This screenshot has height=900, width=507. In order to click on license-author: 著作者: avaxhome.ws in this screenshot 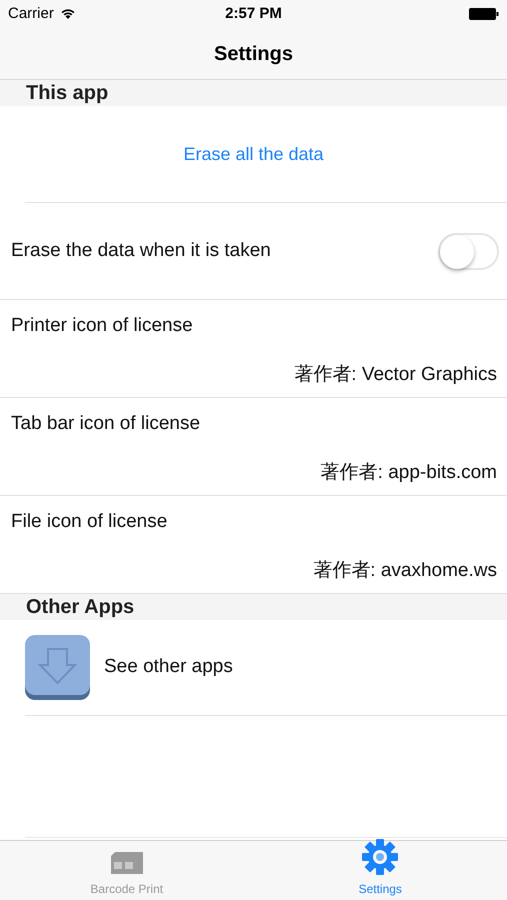, I will do `click(405, 570)`.